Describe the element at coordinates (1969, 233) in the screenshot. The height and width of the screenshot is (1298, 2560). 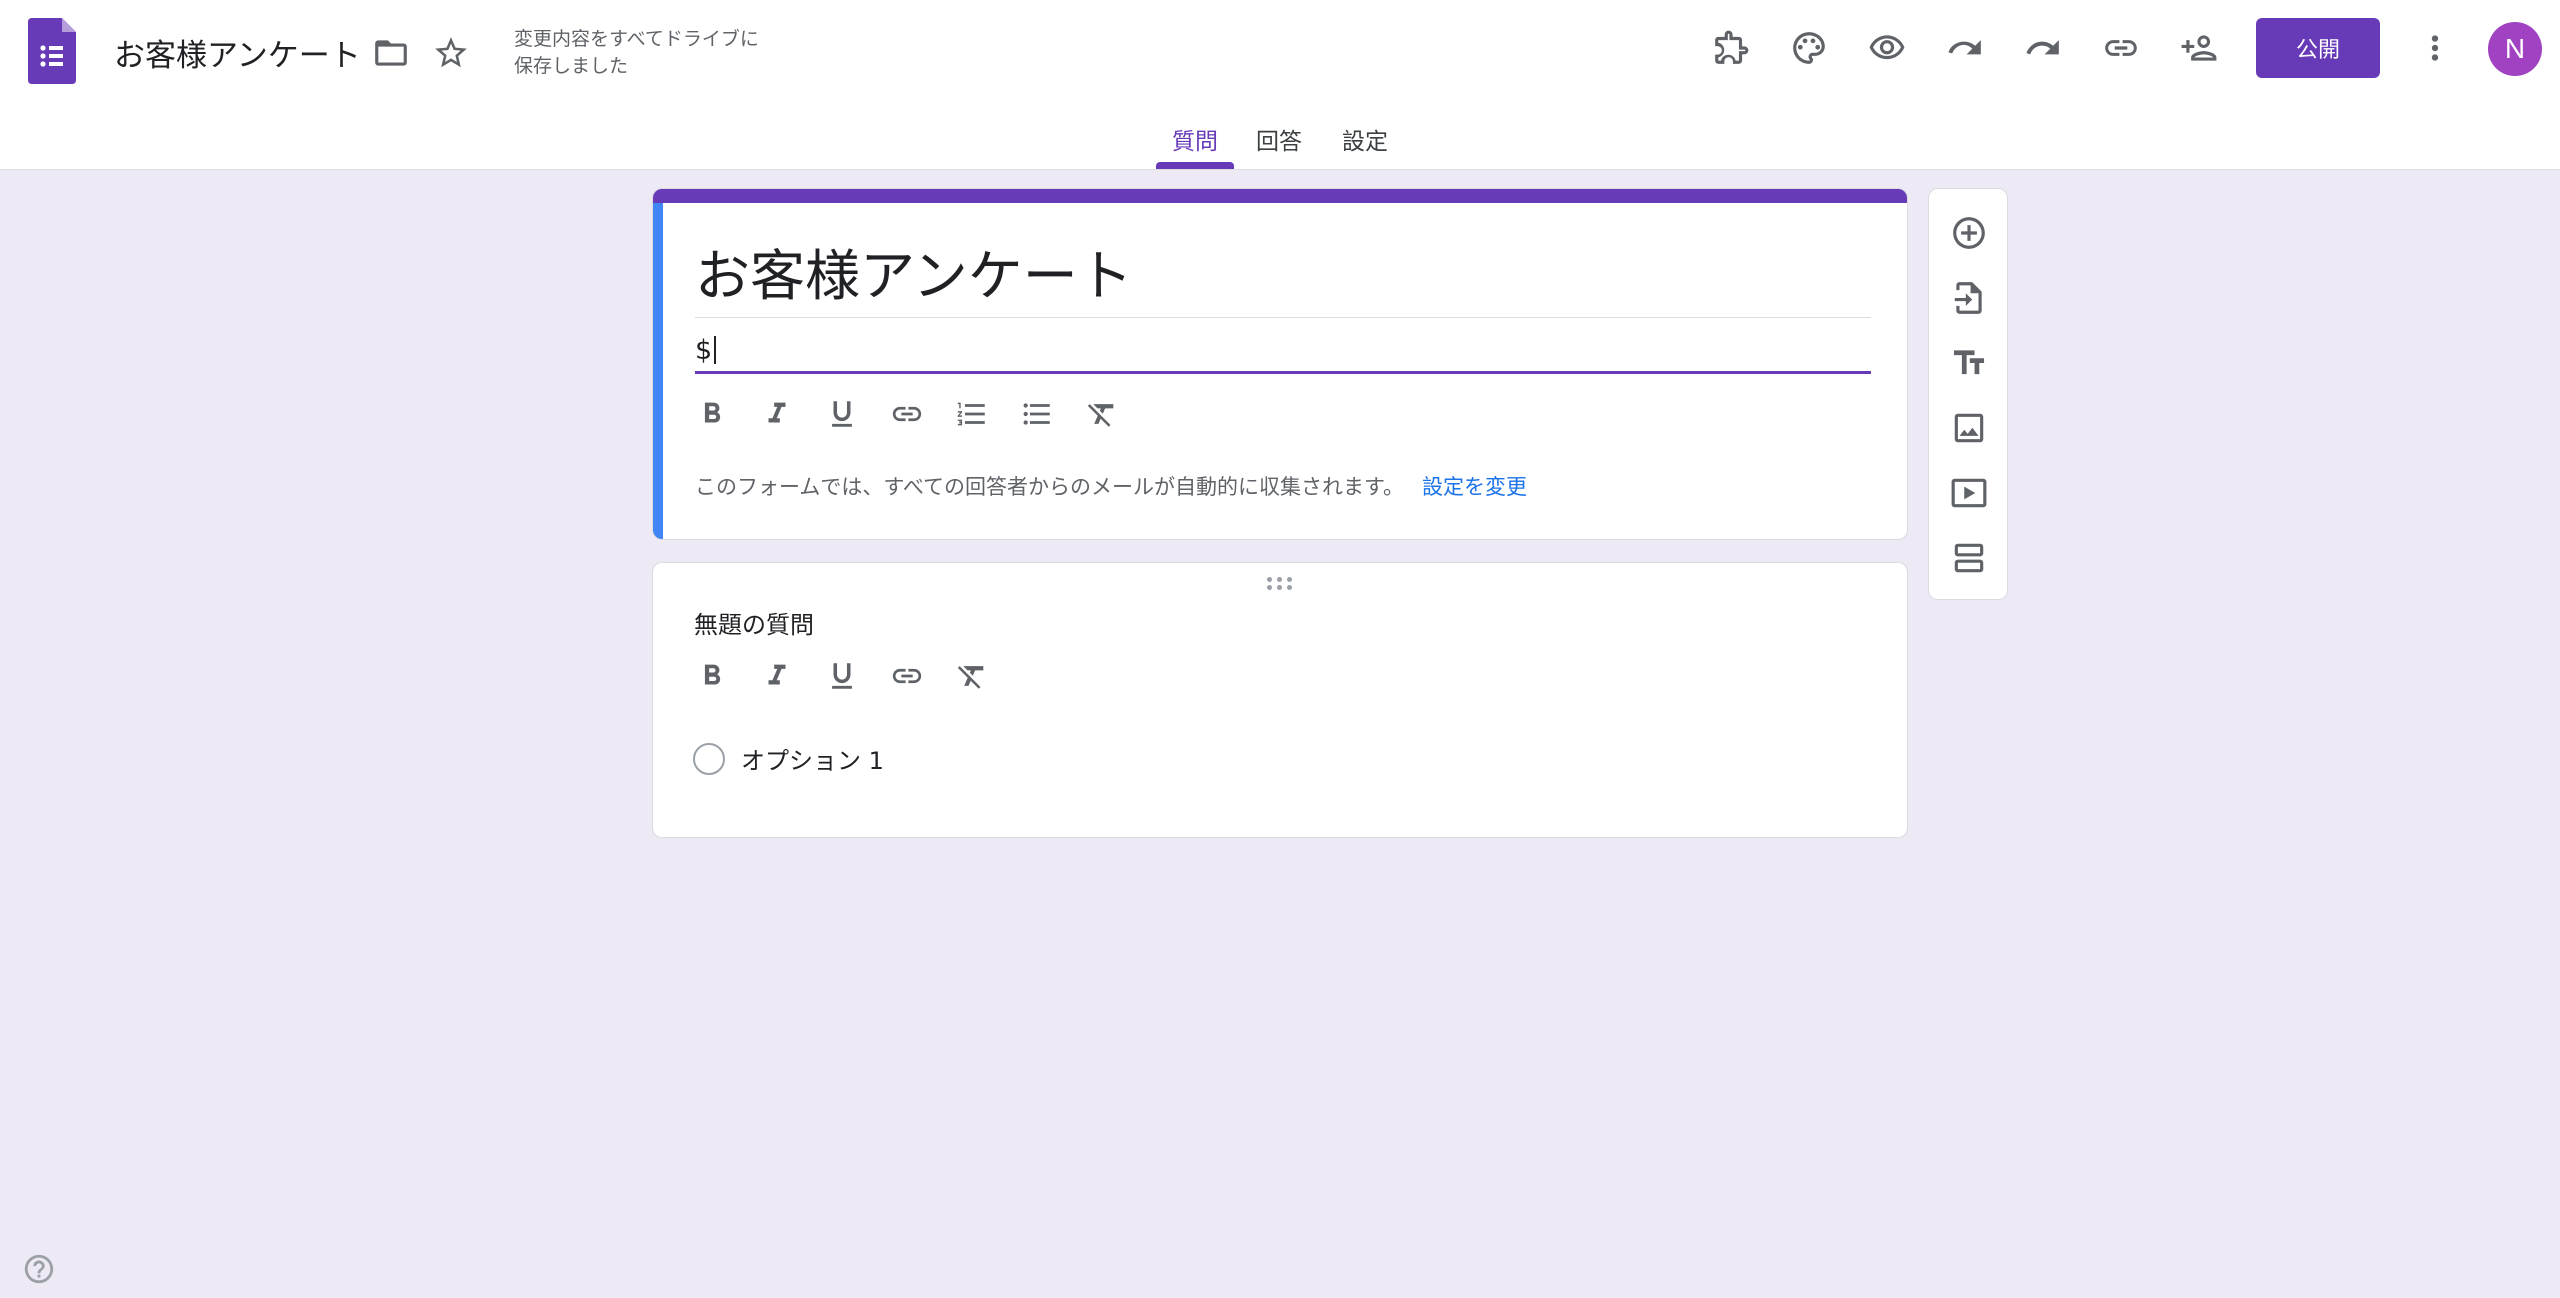
I see `add-question-icon` at that location.